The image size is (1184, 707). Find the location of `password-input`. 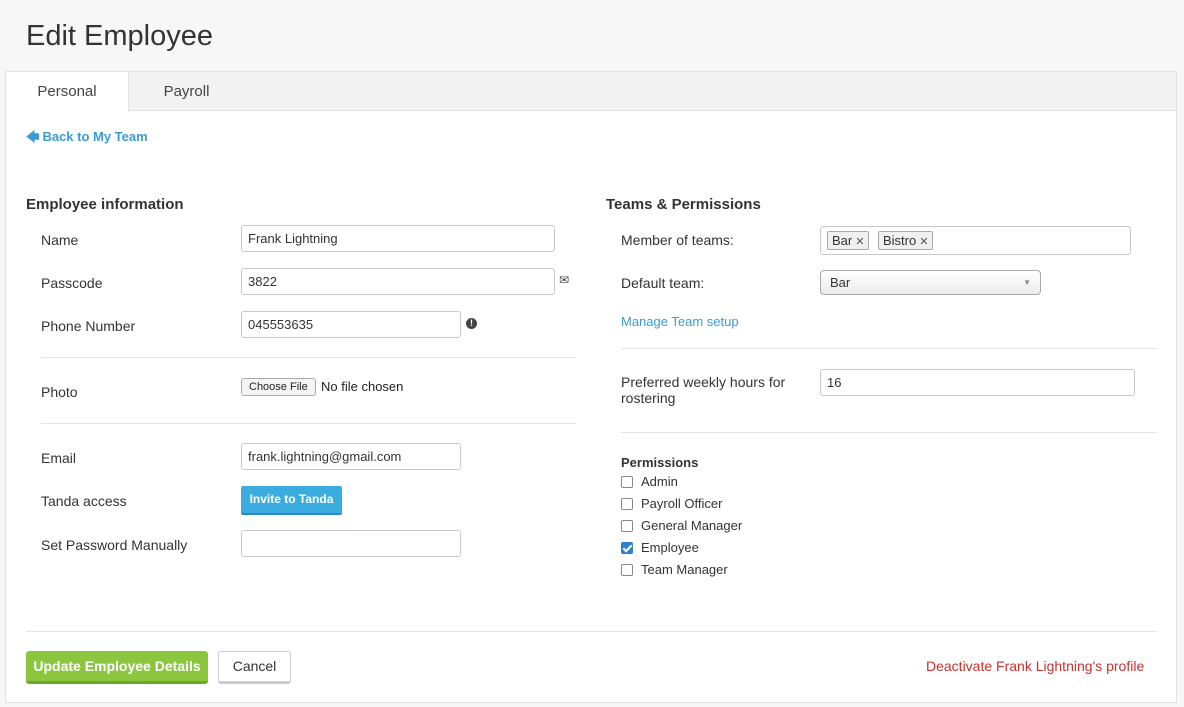

password-input is located at coordinates (351, 543).